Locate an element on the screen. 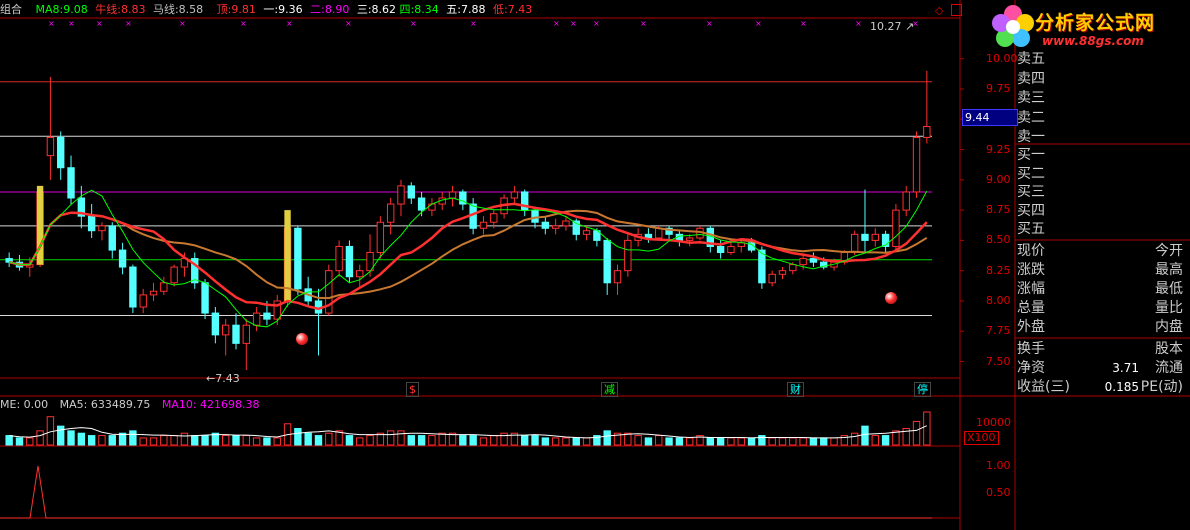  lower-axis-1: 1.00 is located at coordinates (998, 465).